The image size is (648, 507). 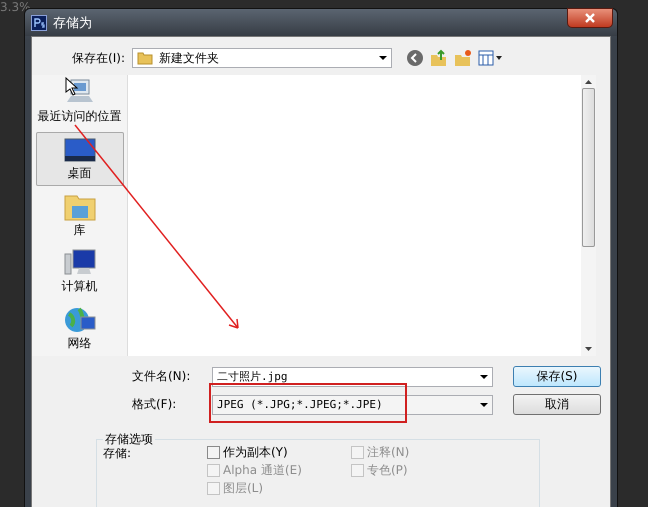 I want to click on place-item: 计算机, so click(x=80, y=273).